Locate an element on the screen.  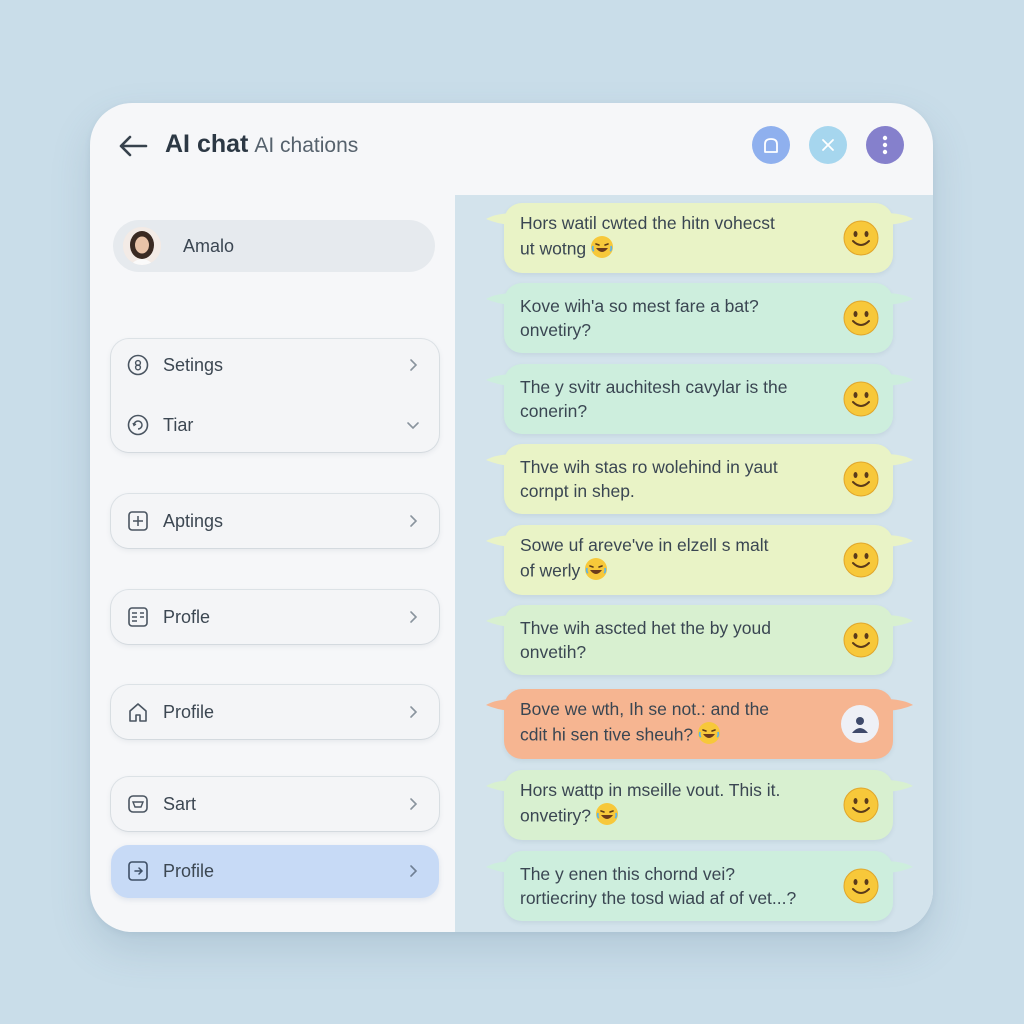
sidebar-item-label: Tiar is located at coordinates (178, 424).